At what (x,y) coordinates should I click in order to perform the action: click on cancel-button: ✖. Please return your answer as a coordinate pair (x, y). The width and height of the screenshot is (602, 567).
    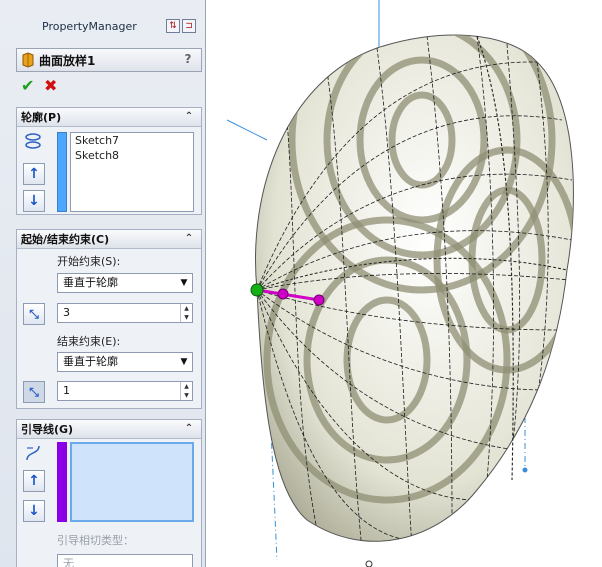
    Looking at the image, I should click on (52, 86).